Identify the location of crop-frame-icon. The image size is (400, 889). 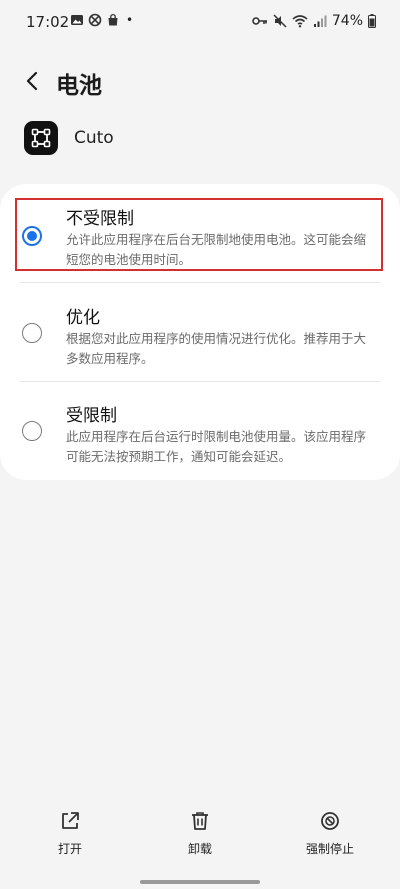
(41, 138).